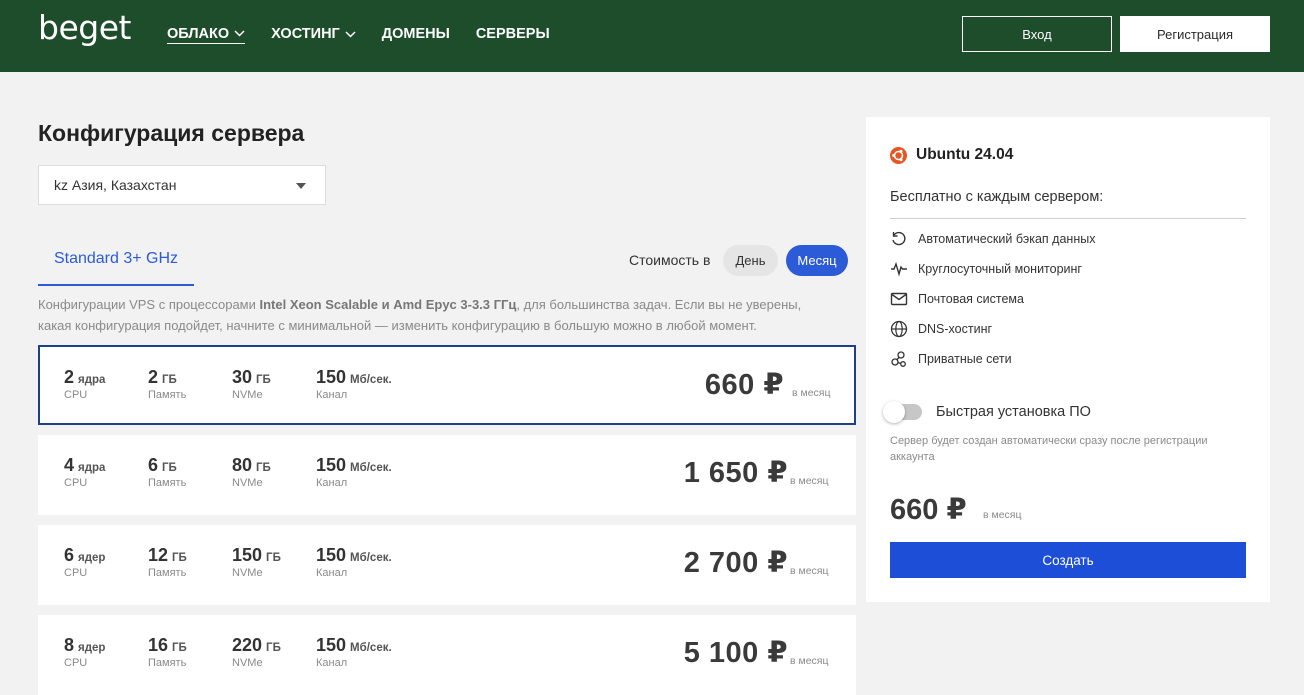 Image resolution: width=1304 pixels, height=695 pixels. What do you see at coordinates (1007, 239) in the screenshot?
I see `feature-label: Автоматический бэкап данных` at bounding box center [1007, 239].